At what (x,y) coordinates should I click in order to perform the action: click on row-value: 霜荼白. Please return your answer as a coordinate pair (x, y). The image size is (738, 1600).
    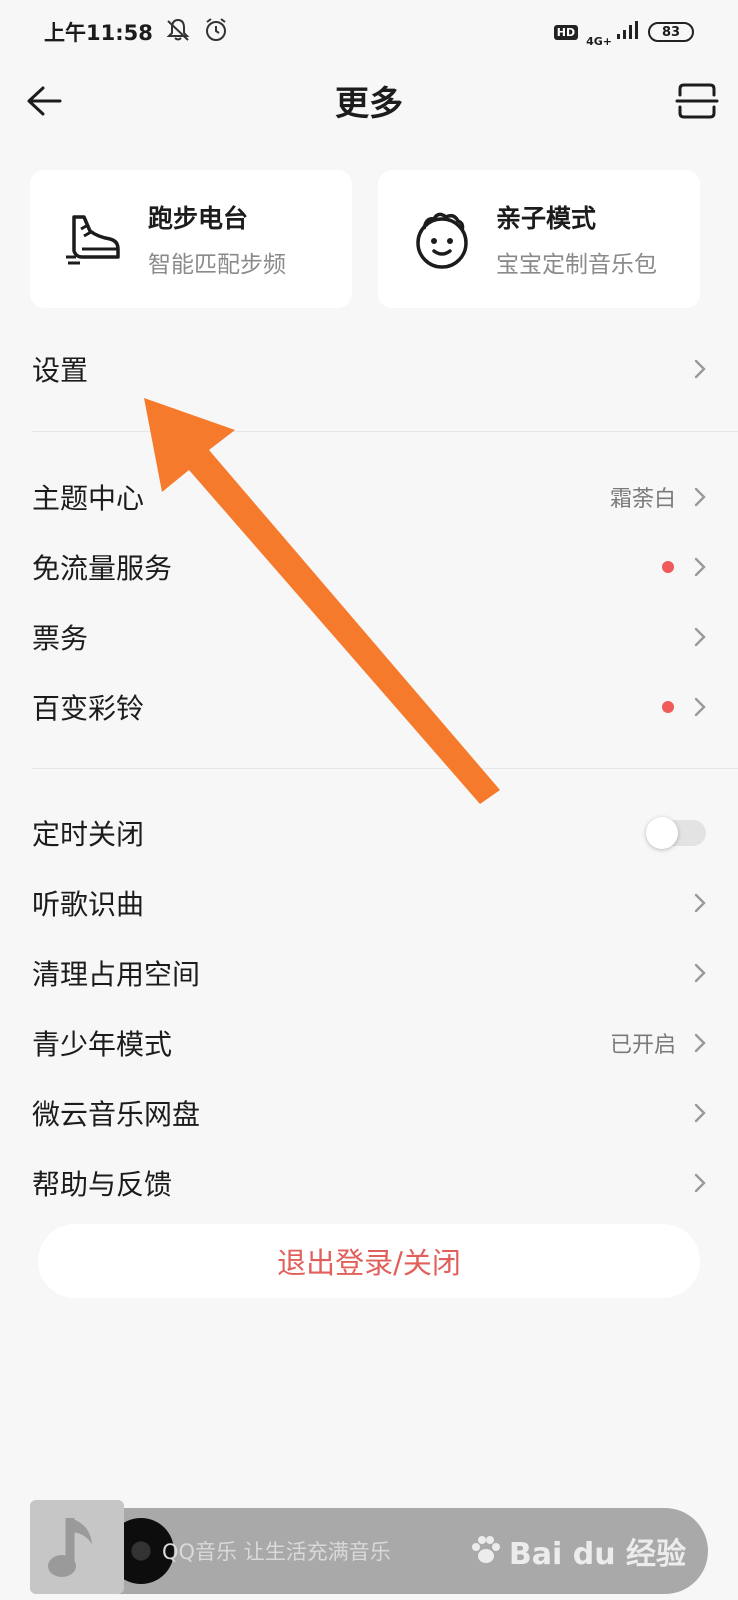
    Looking at the image, I should click on (642, 499).